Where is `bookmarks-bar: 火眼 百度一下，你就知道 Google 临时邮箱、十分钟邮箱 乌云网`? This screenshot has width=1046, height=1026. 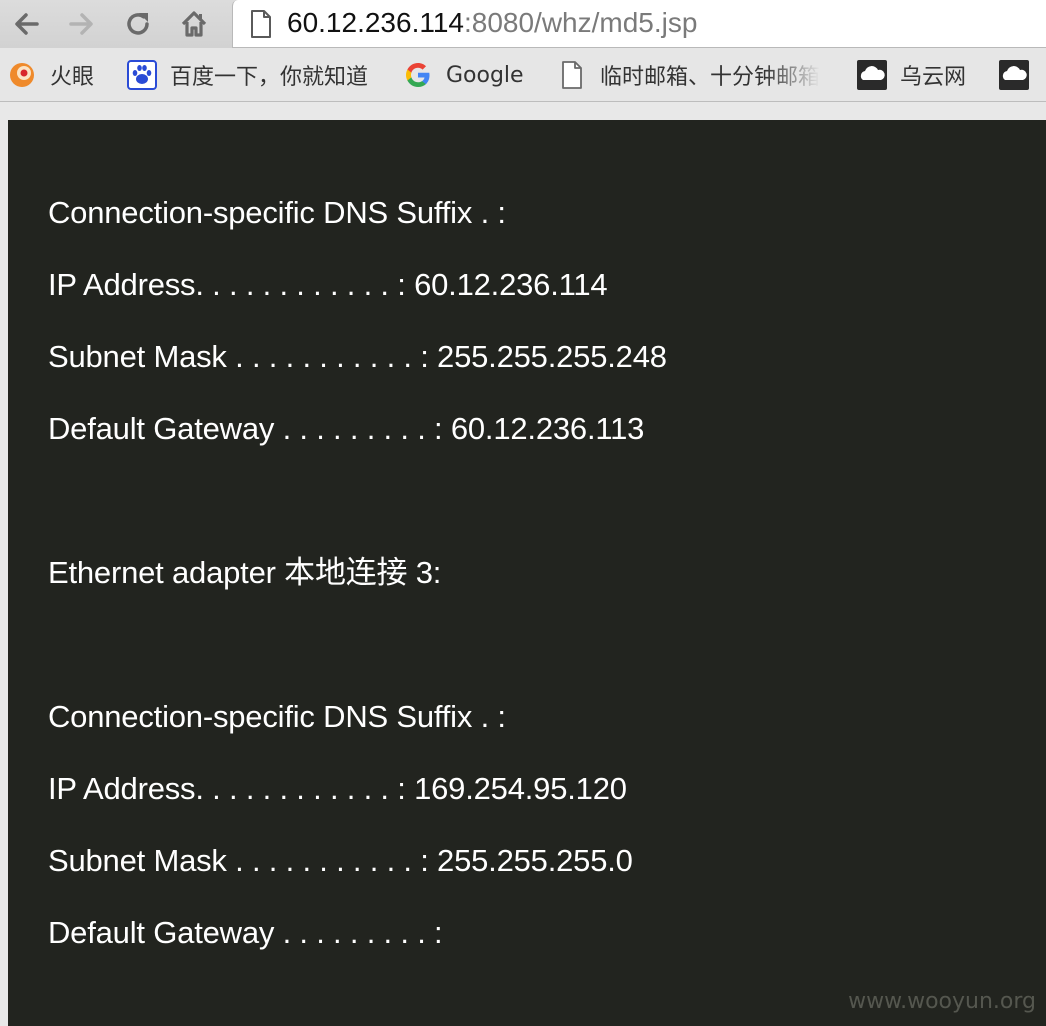 bookmarks-bar: 火眼 百度一下，你就知道 Google 临时邮箱、十分钟邮箱 乌云网 is located at coordinates (523, 75).